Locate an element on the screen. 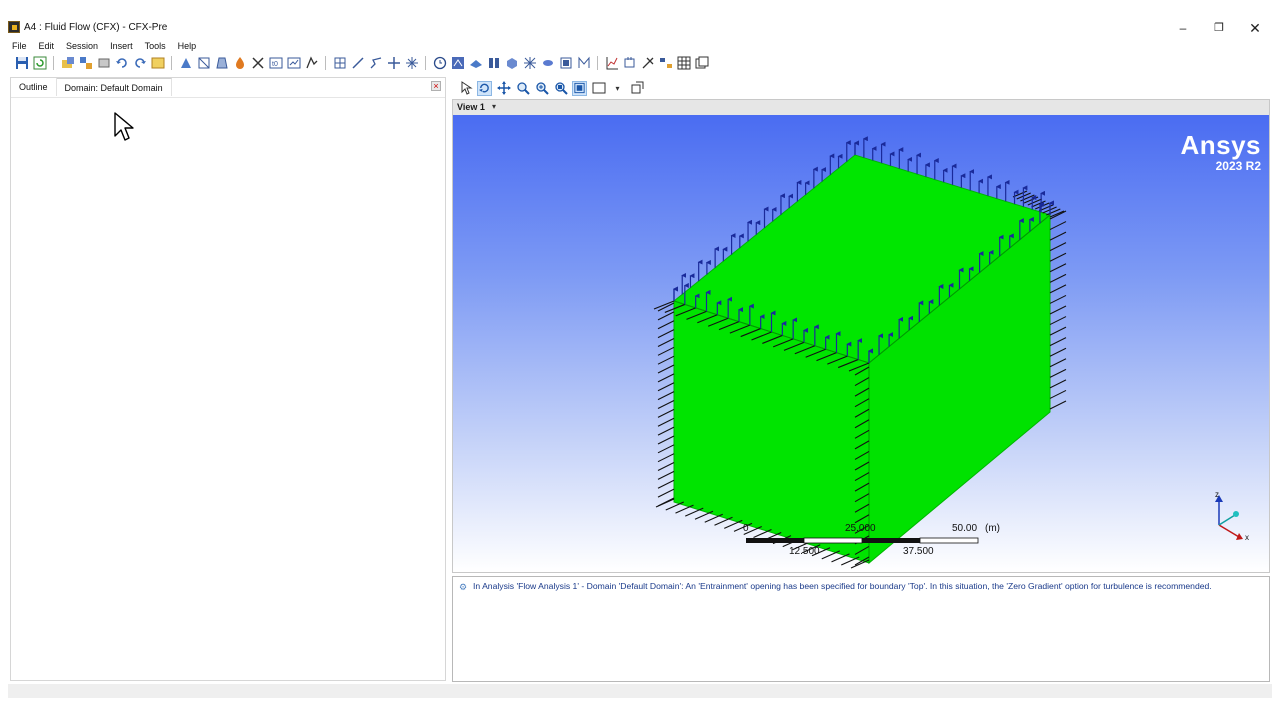  chart-icon is located at coordinates (611, 63).